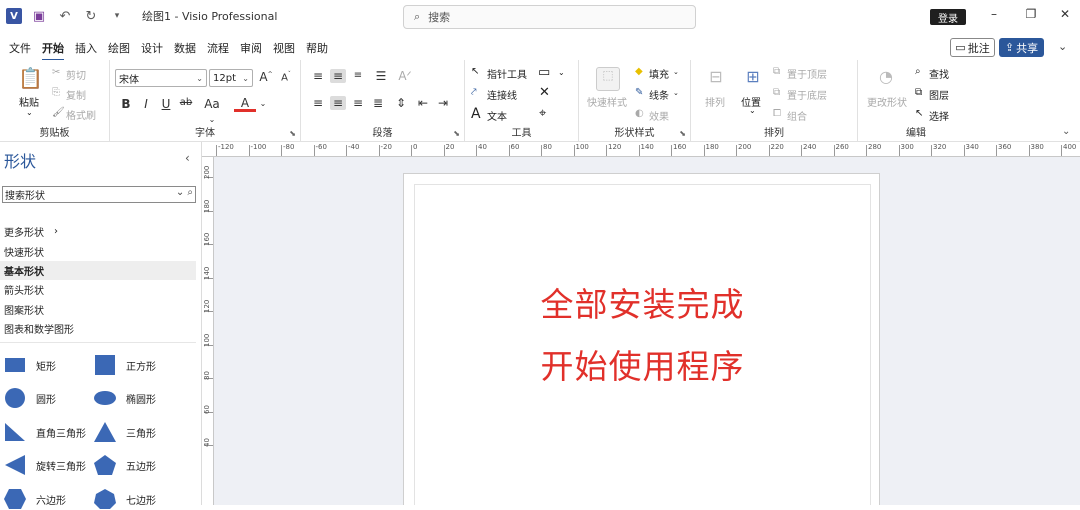  Describe the element at coordinates (76, 94) in the screenshot. I see `copy-button: 复制` at that location.